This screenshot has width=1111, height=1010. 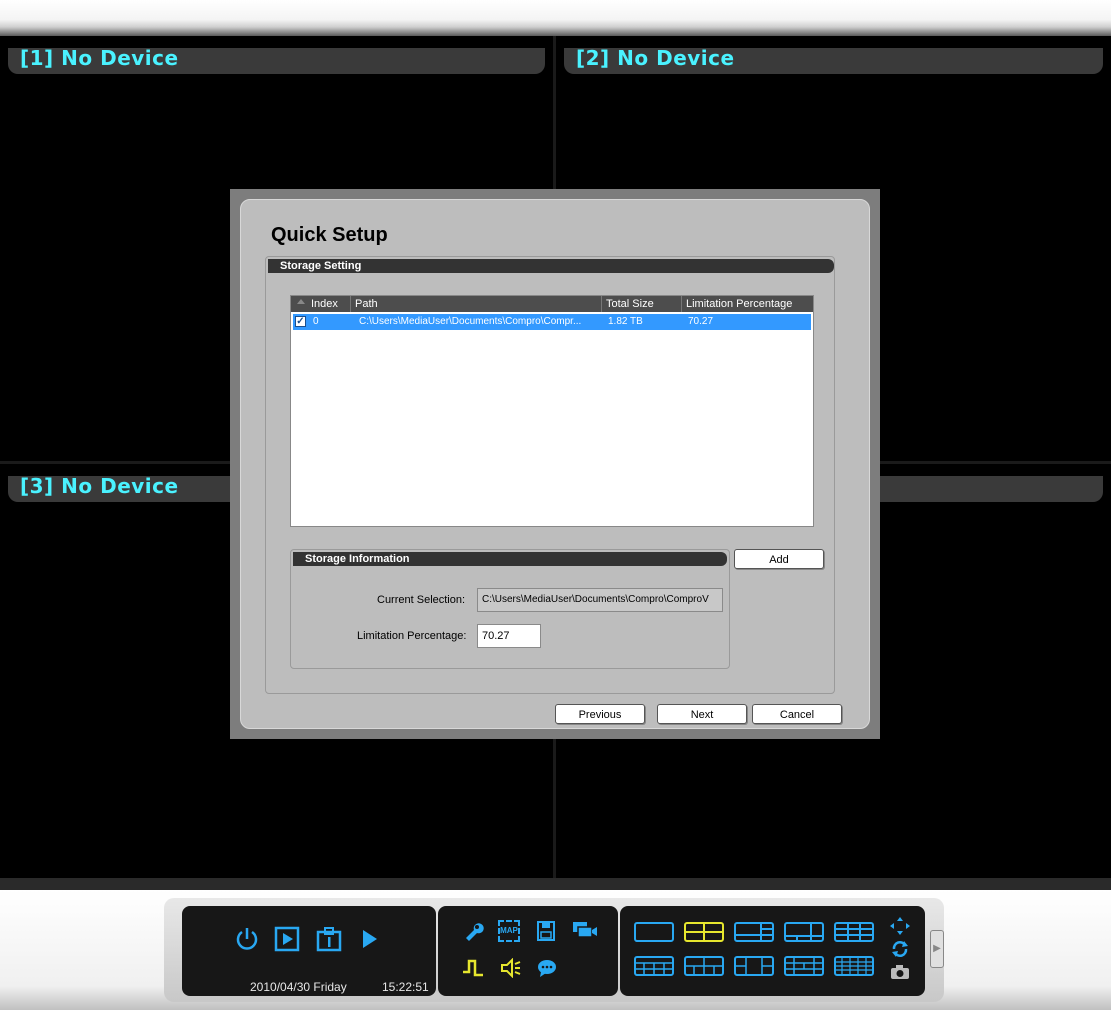 What do you see at coordinates (316, 321) in the screenshot?
I see `cell-index: 0` at bounding box center [316, 321].